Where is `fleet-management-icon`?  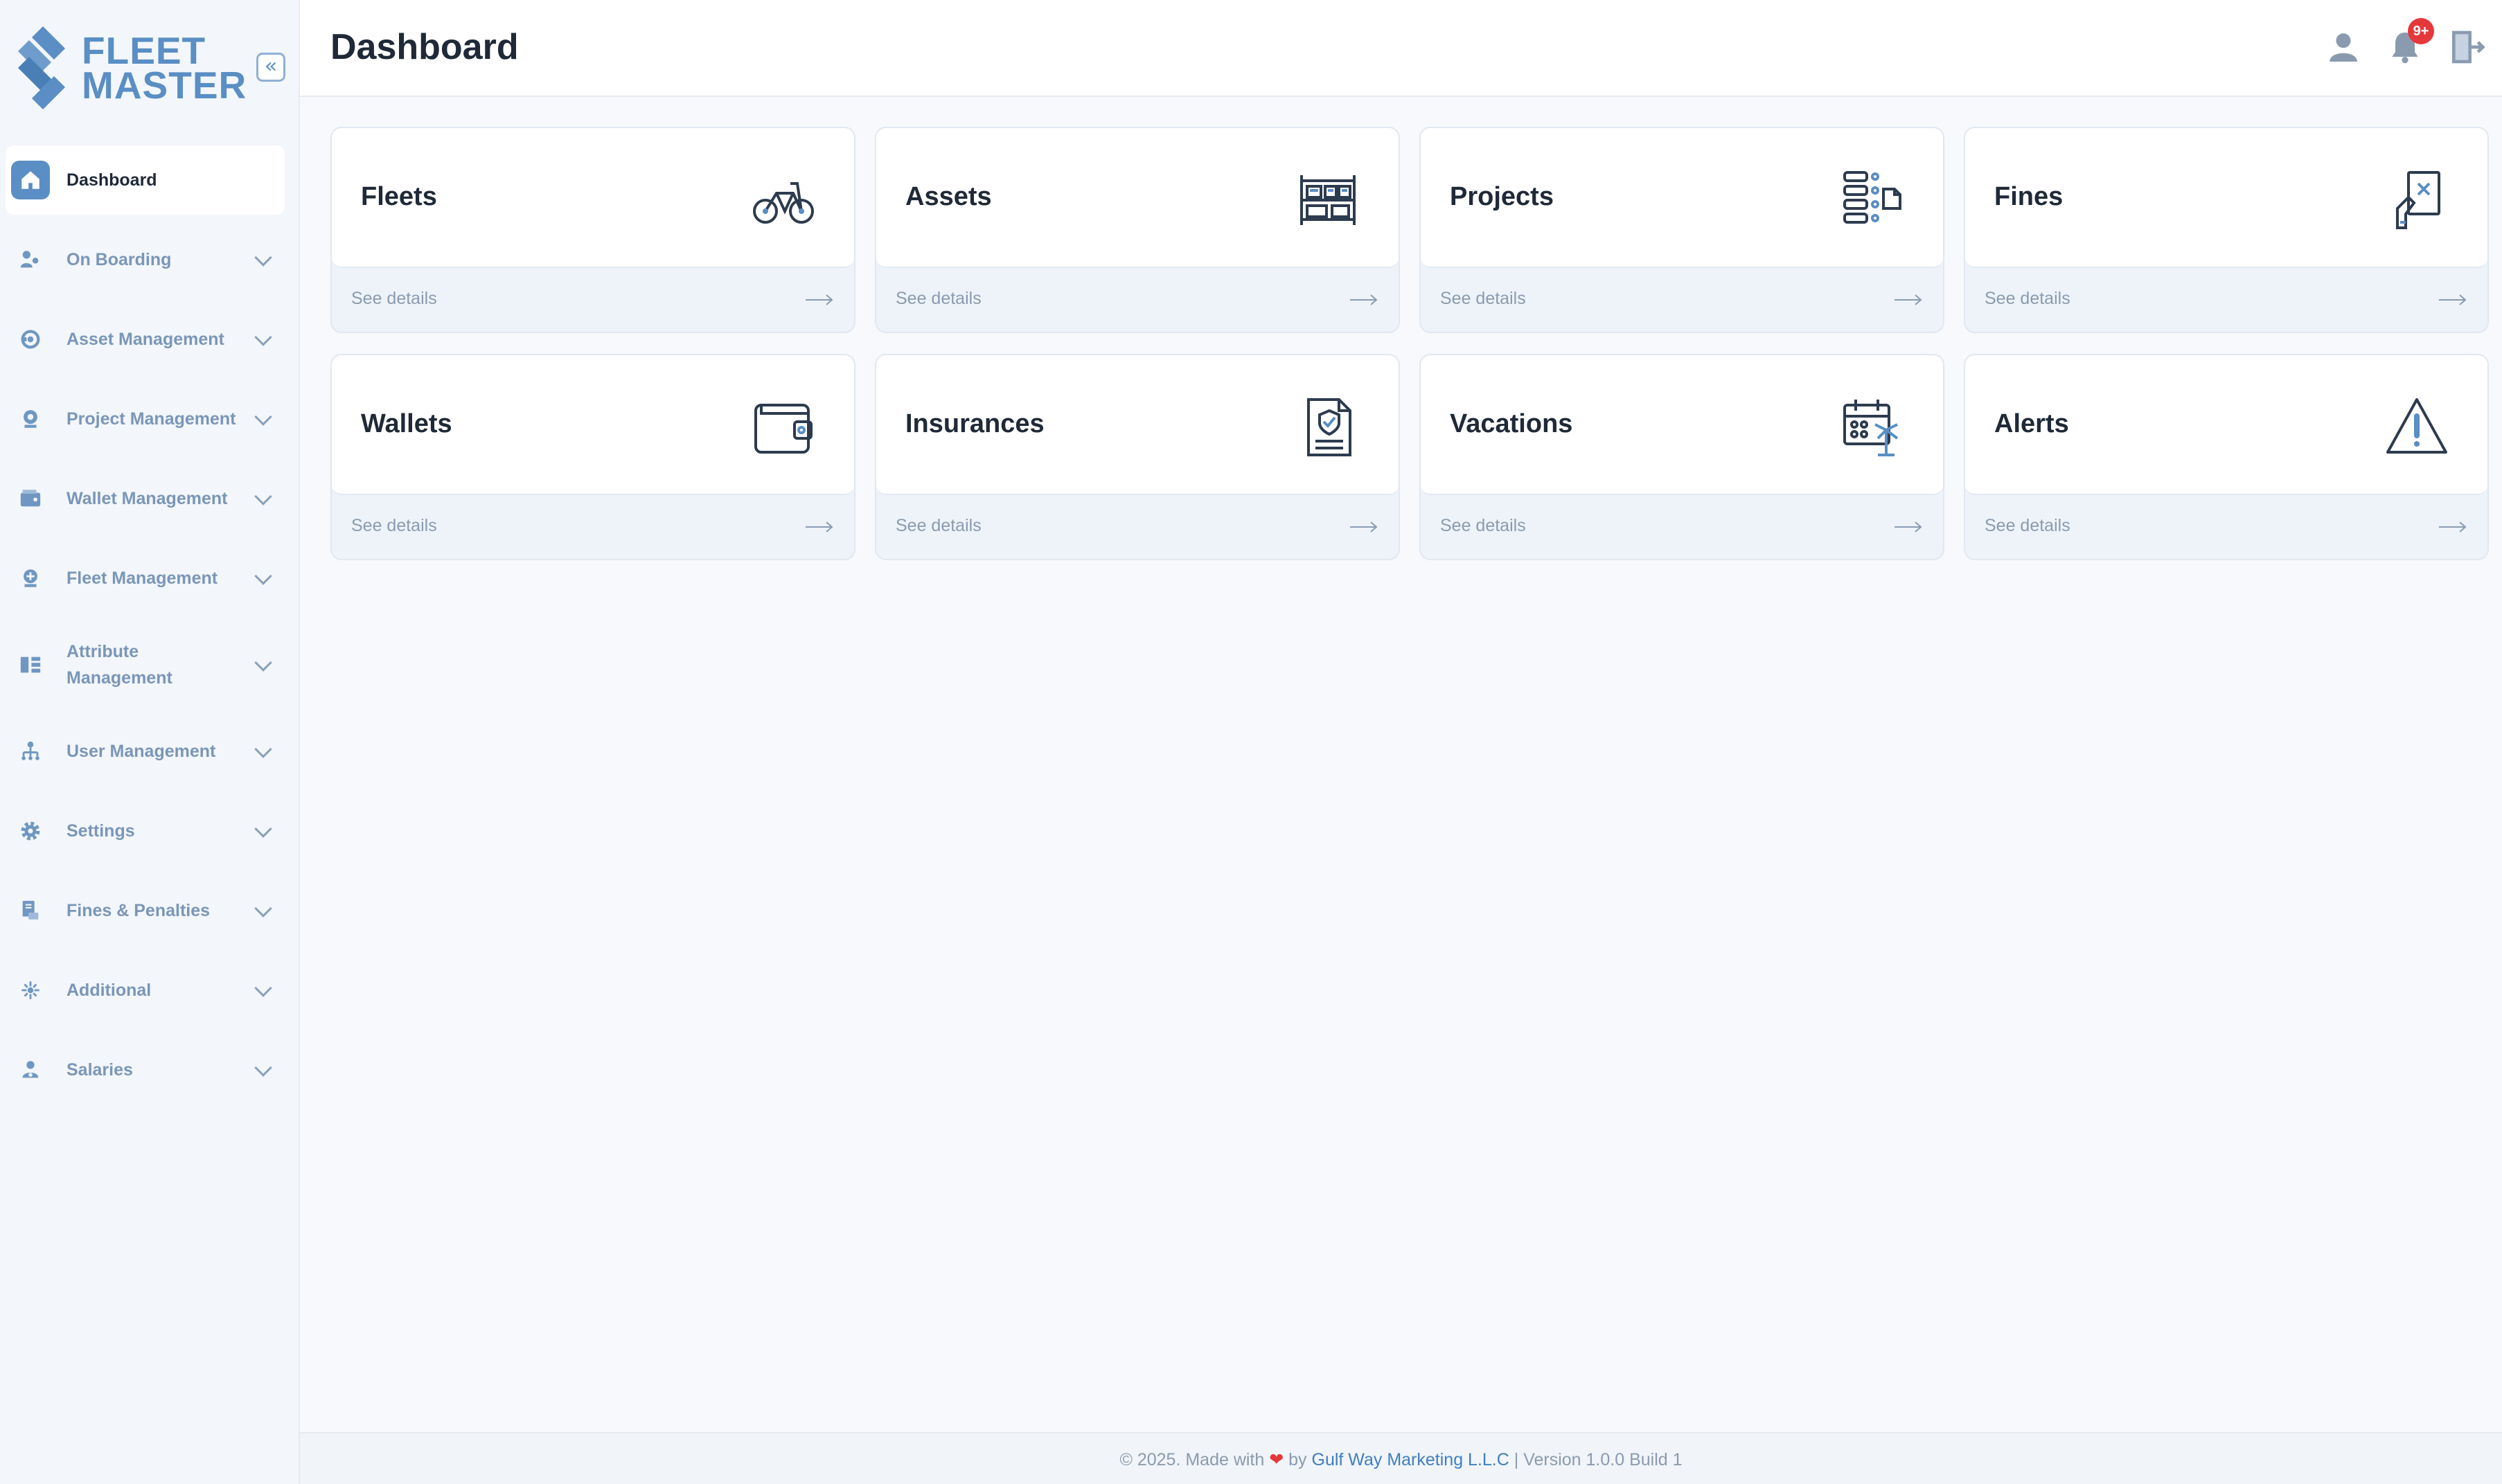
fleet-management-icon is located at coordinates (30, 578).